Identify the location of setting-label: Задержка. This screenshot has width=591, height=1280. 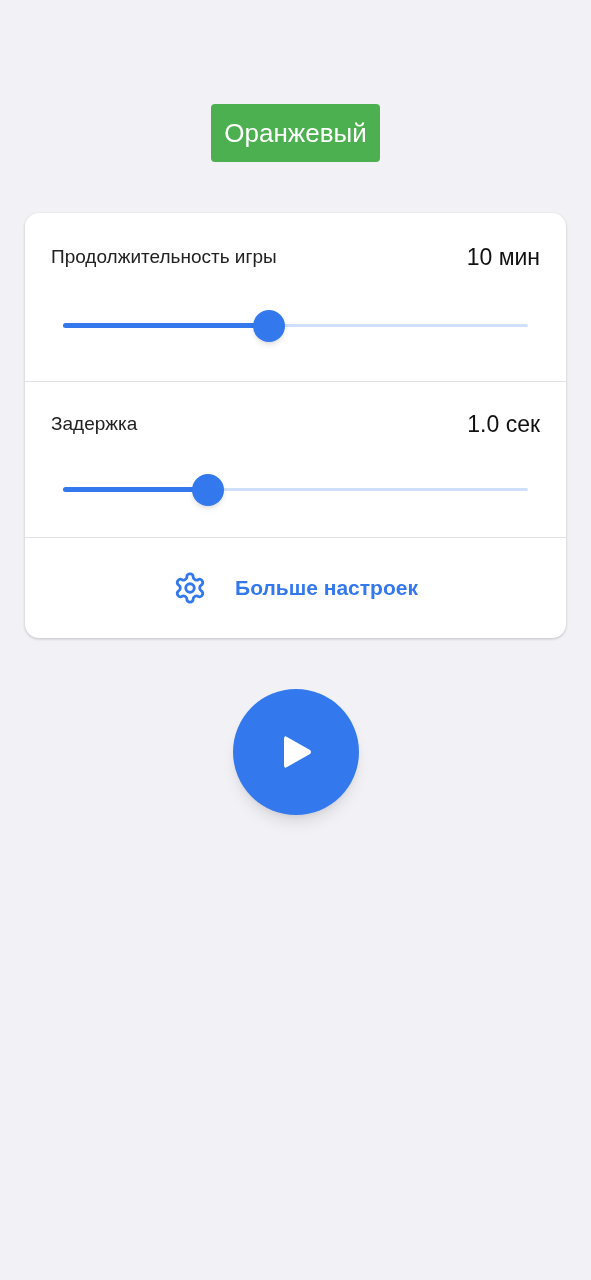
(94, 424).